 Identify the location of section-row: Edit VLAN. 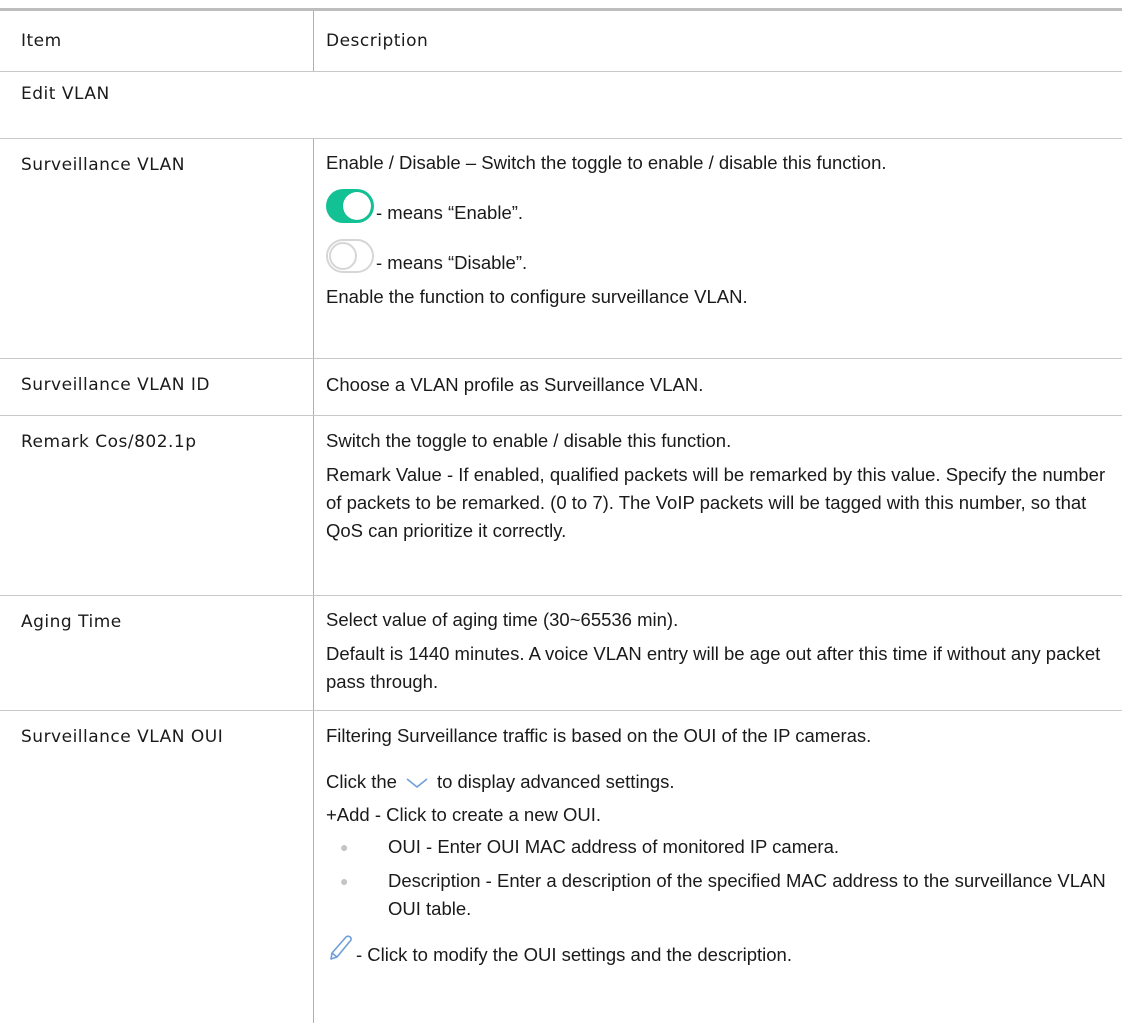
(561, 105).